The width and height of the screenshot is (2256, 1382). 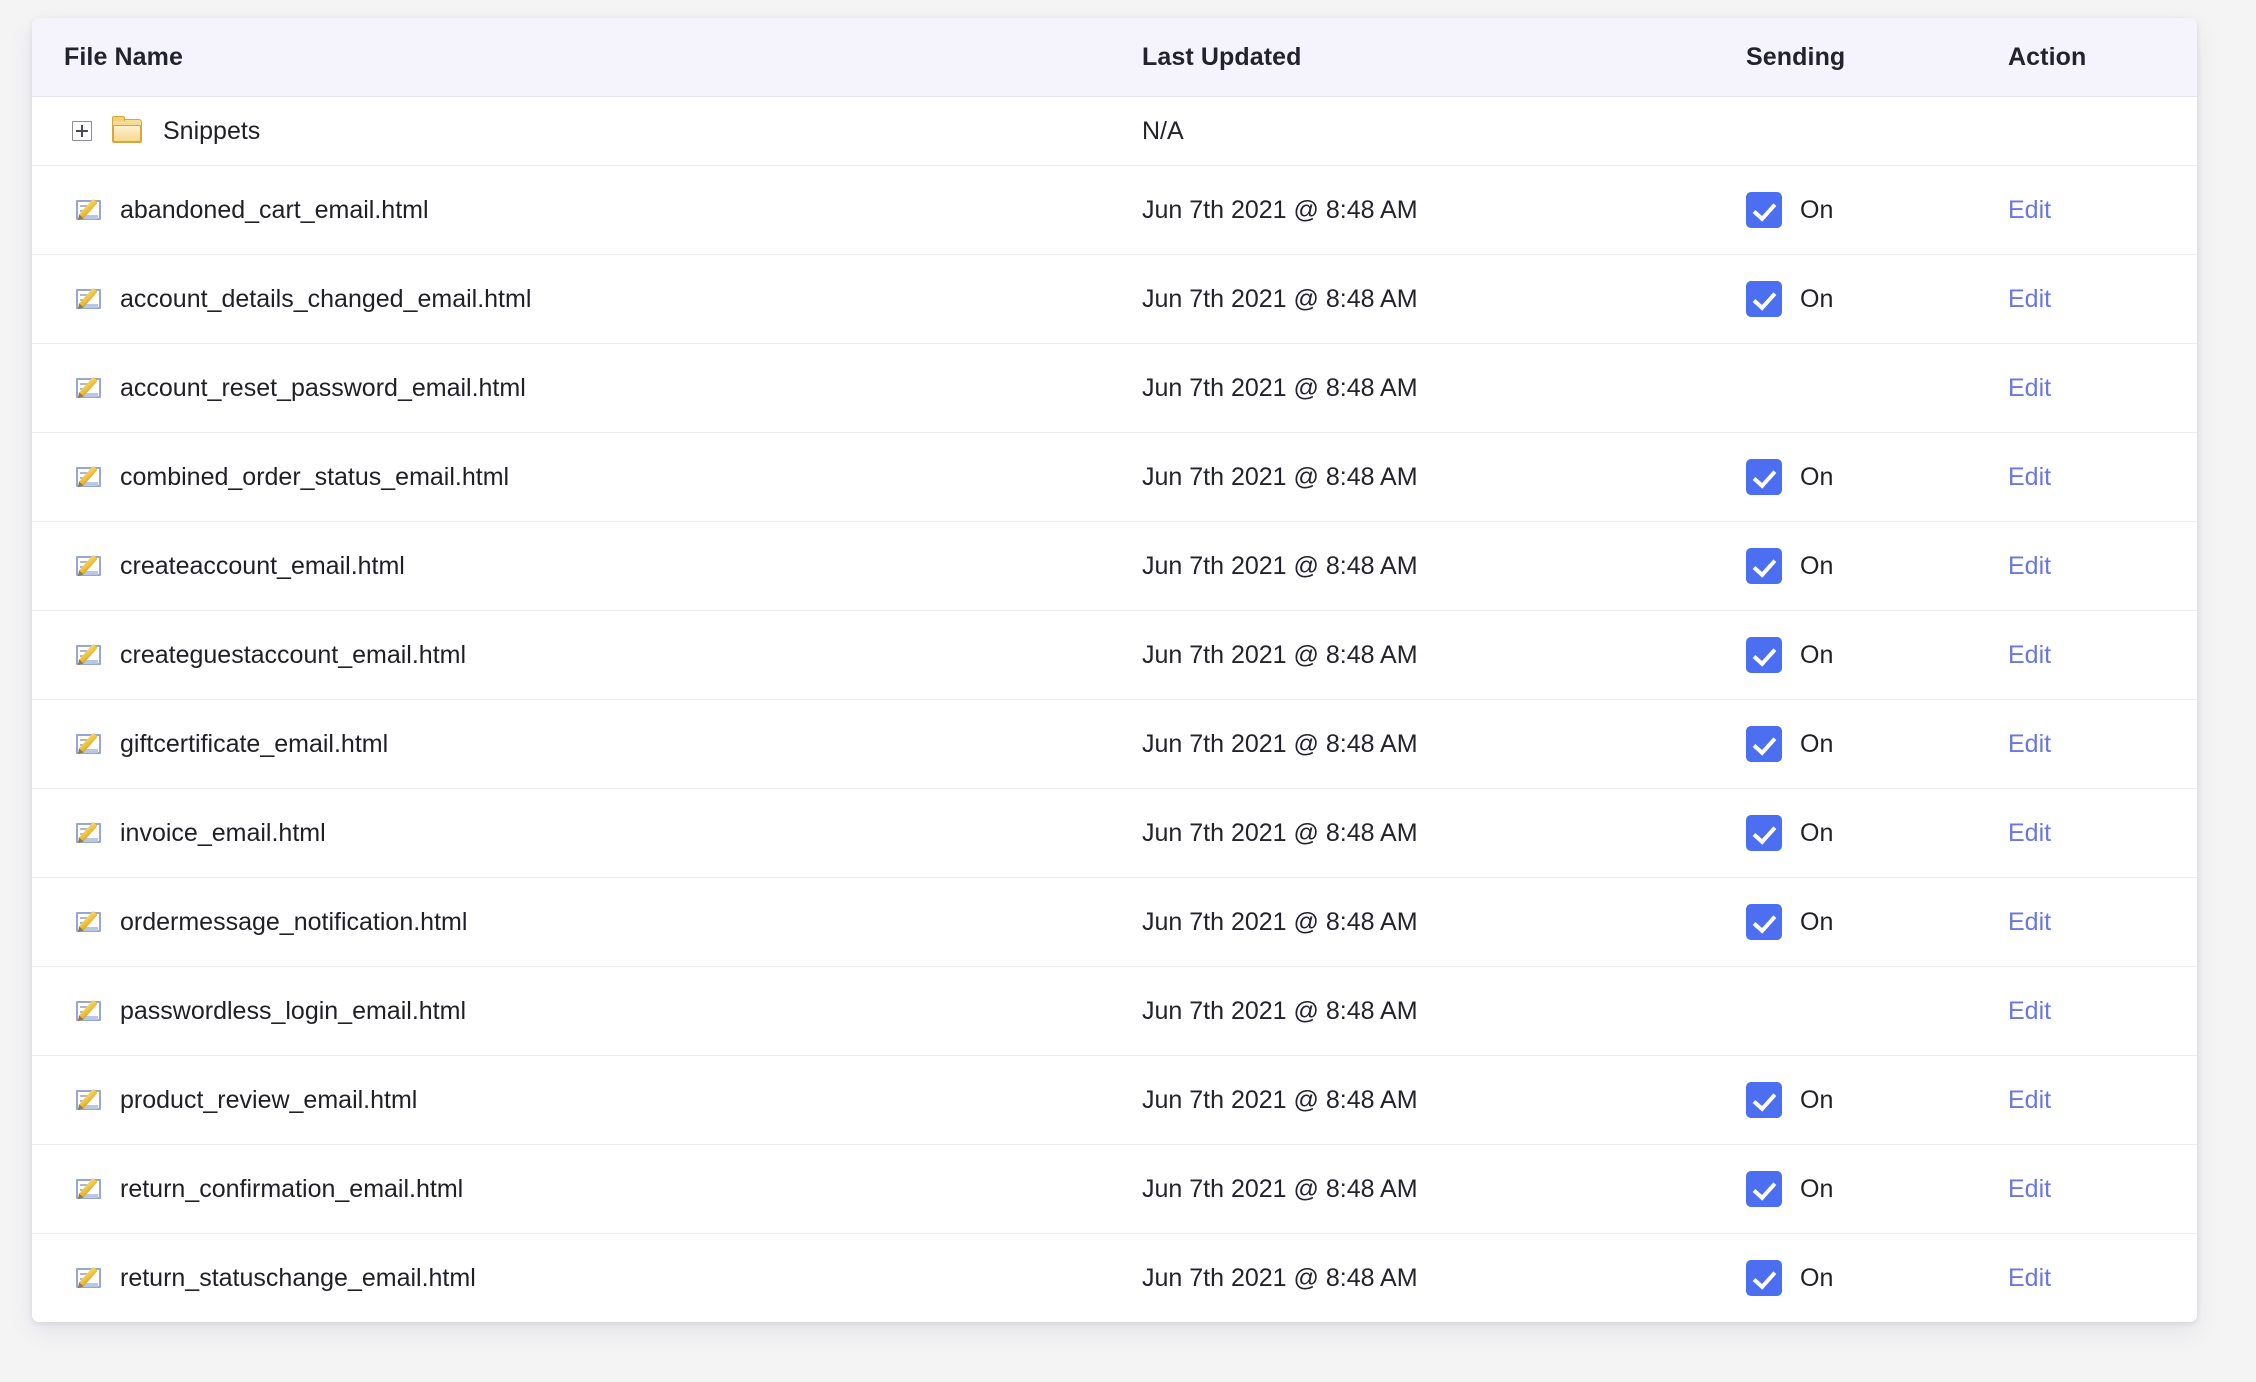 What do you see at coordinates (82, 131) in the screenshot?
I see `plus-square-expander-icon` at bounding box center [82, 131].